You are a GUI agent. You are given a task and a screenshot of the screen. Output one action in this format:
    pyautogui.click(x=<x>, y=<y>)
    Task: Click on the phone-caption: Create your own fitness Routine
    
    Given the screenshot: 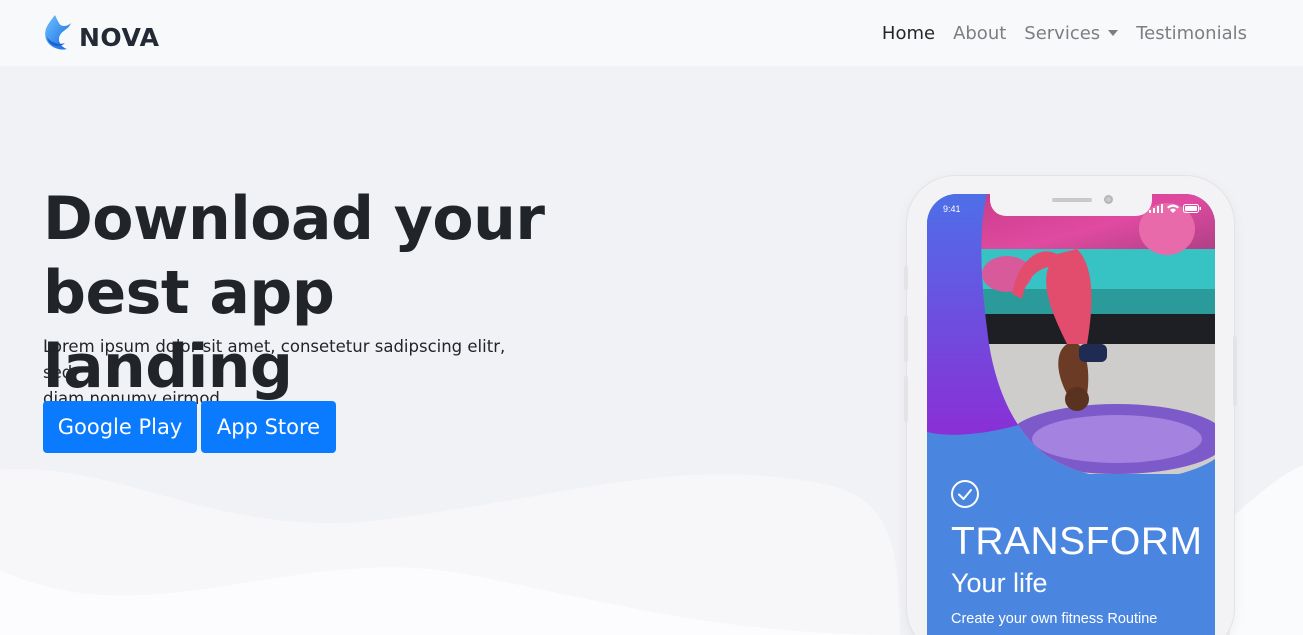 What is the action you would take?
    pyautogui.click(x=1054, y=619)
    